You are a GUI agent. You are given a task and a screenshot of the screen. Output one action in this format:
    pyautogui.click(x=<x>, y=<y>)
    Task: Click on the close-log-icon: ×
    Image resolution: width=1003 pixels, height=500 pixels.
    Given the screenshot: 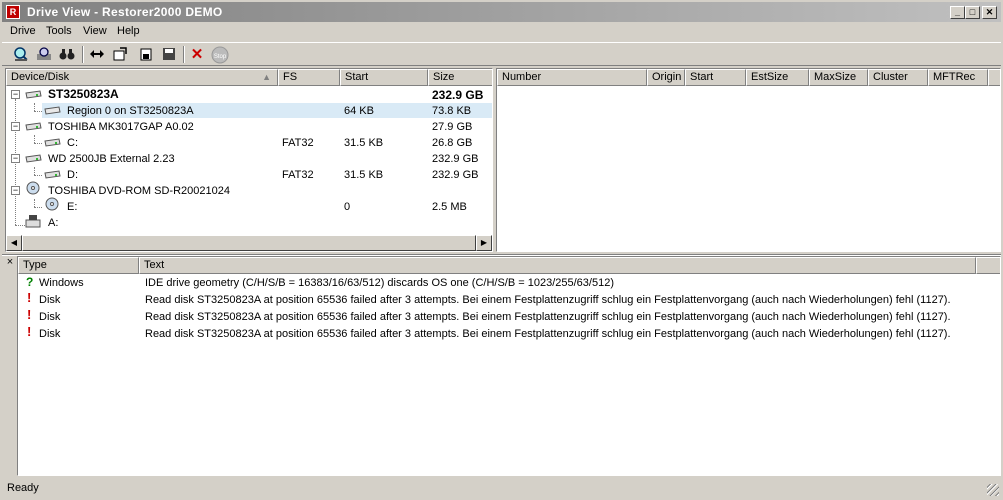 What is the action you would take?
    pyautogui.click(x=10, y=262)
    